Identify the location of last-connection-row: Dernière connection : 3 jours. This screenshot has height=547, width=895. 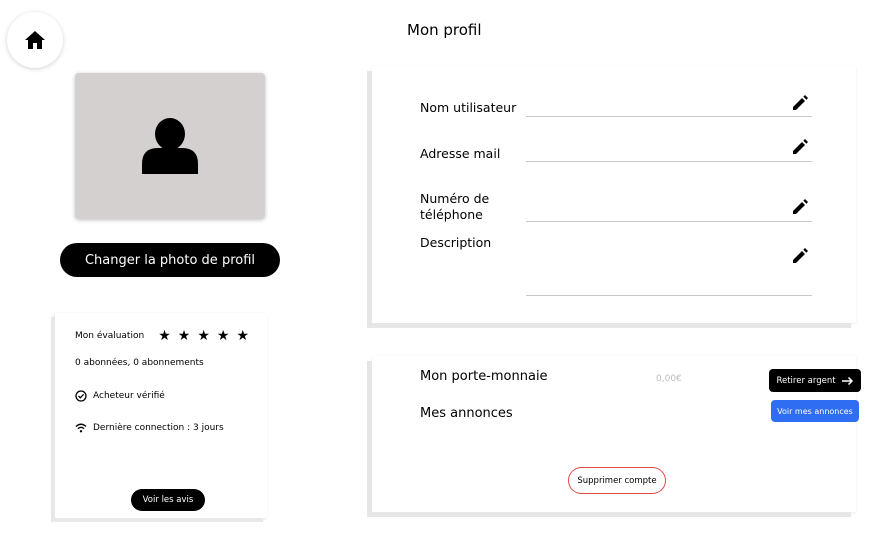
(149, 428).